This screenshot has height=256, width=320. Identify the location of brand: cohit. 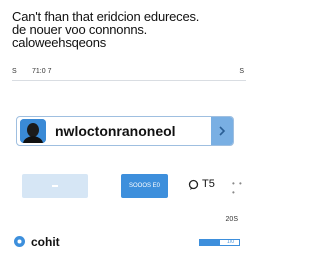
(54, 242).